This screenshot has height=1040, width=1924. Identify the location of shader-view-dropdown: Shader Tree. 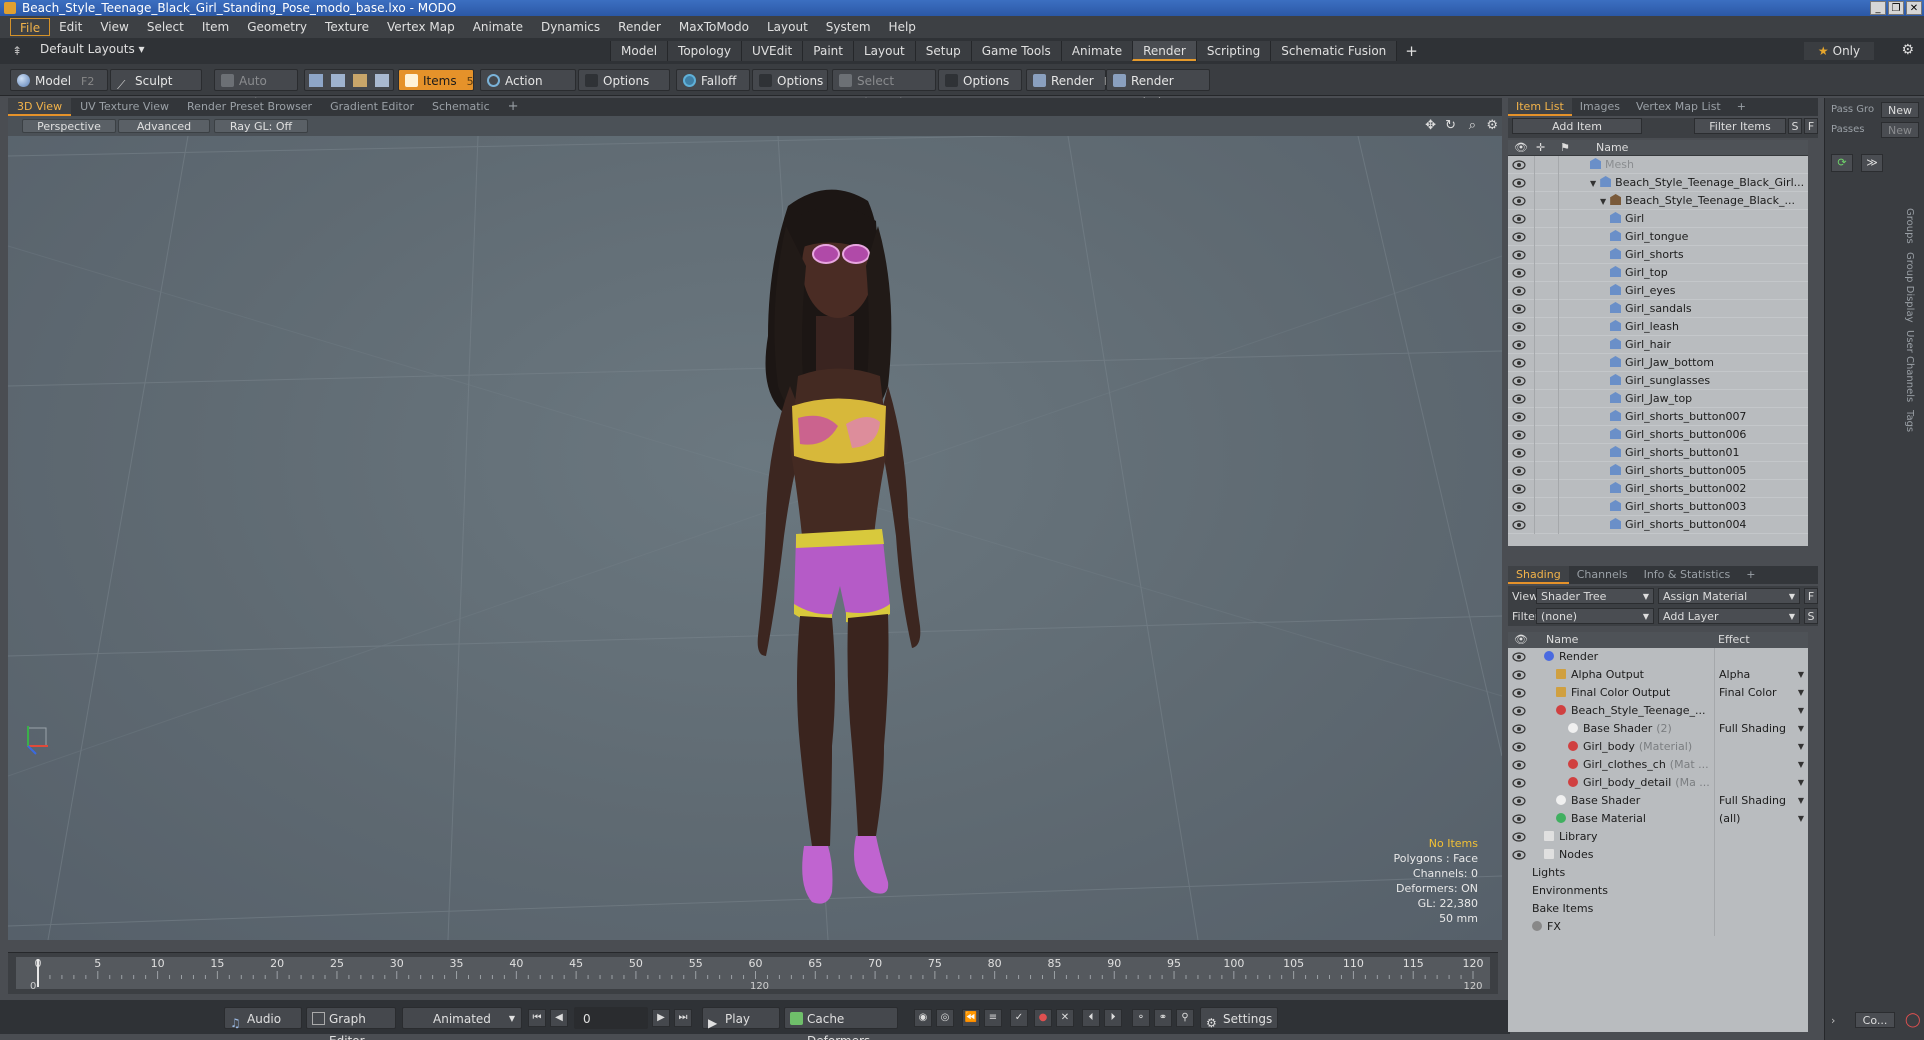
(1595, 596).